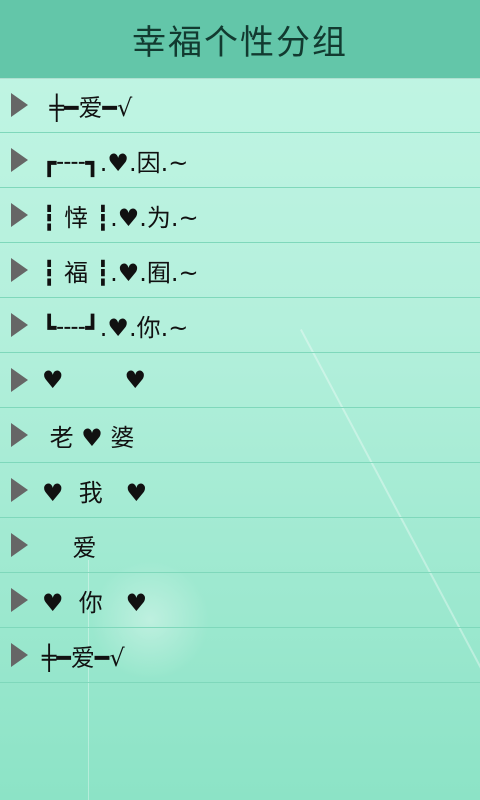 Image resolution: width=480 pixels, height=800 pixels. Describe the element at coordinates (240, 600) in the screenshot. I see `group-row: ♥ 你 ♥` at that location.